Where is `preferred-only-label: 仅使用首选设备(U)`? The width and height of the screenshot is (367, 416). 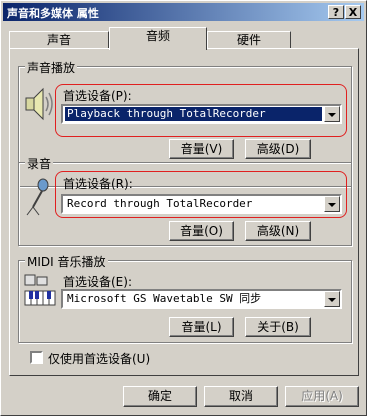
preferred-only-label: 仅使用首选设备(U) is located at coordinates (99, 358).